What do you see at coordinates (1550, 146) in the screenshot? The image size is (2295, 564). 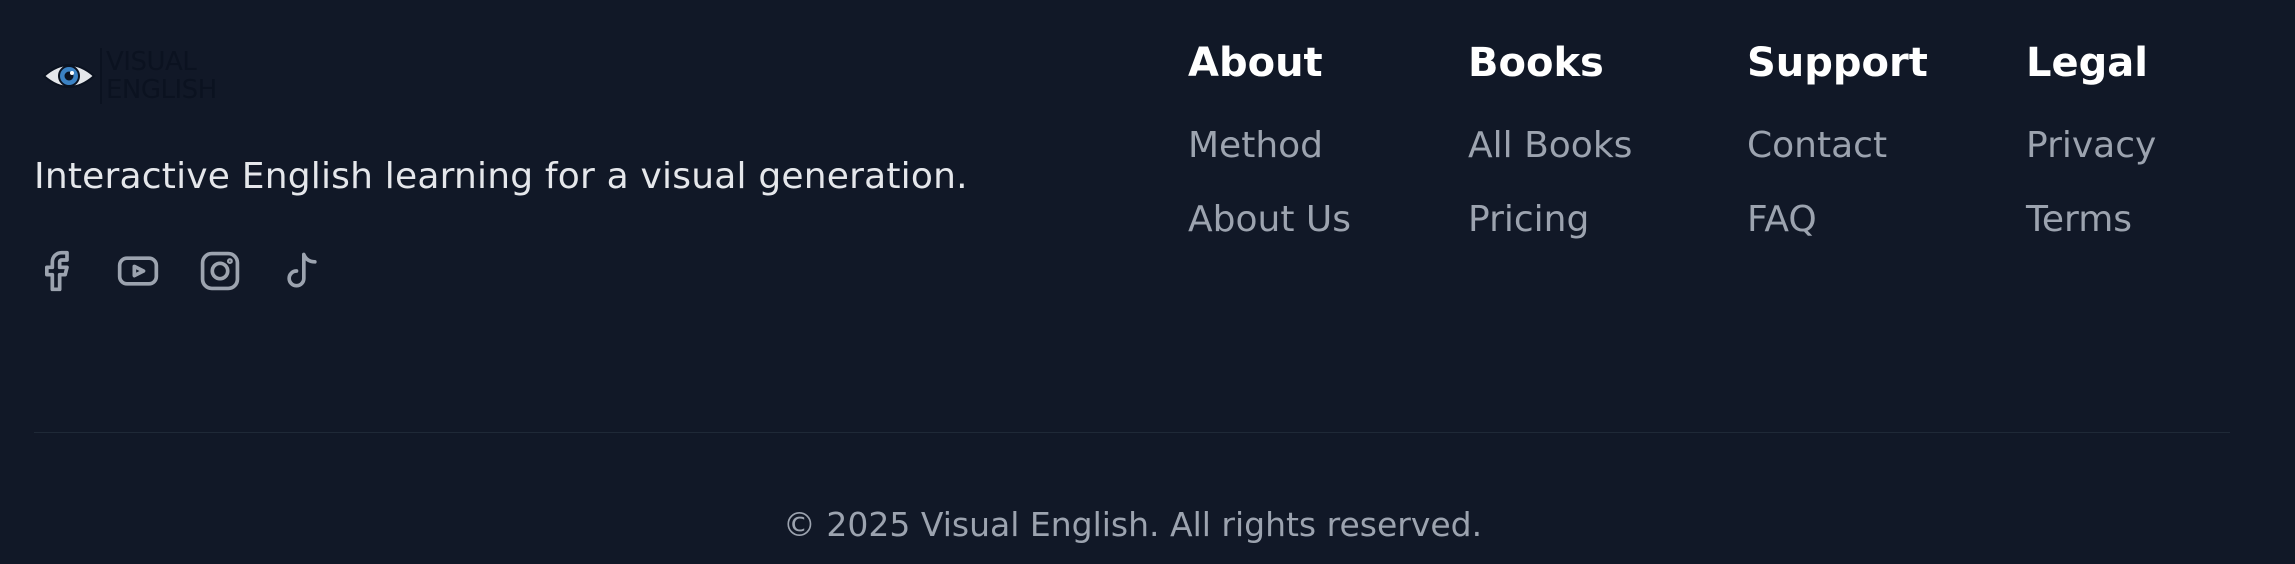 I see `footer-link-all-books: All Books` at bounding box center [1550, 146].